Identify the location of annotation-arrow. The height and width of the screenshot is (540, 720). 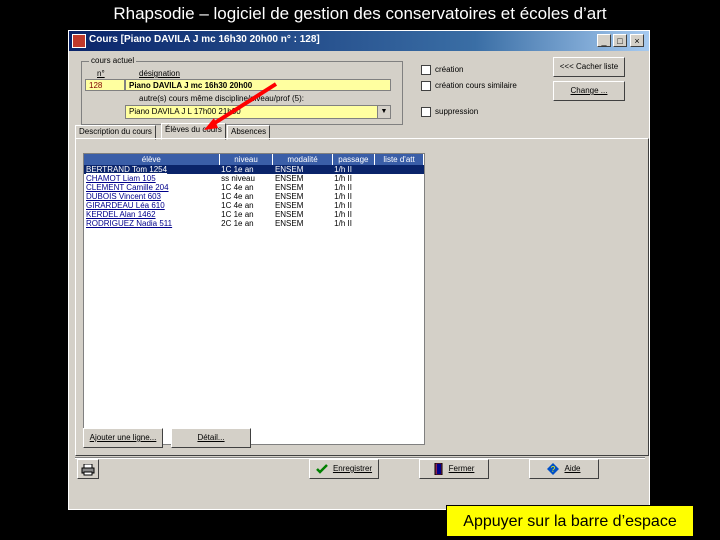
(241, 106).